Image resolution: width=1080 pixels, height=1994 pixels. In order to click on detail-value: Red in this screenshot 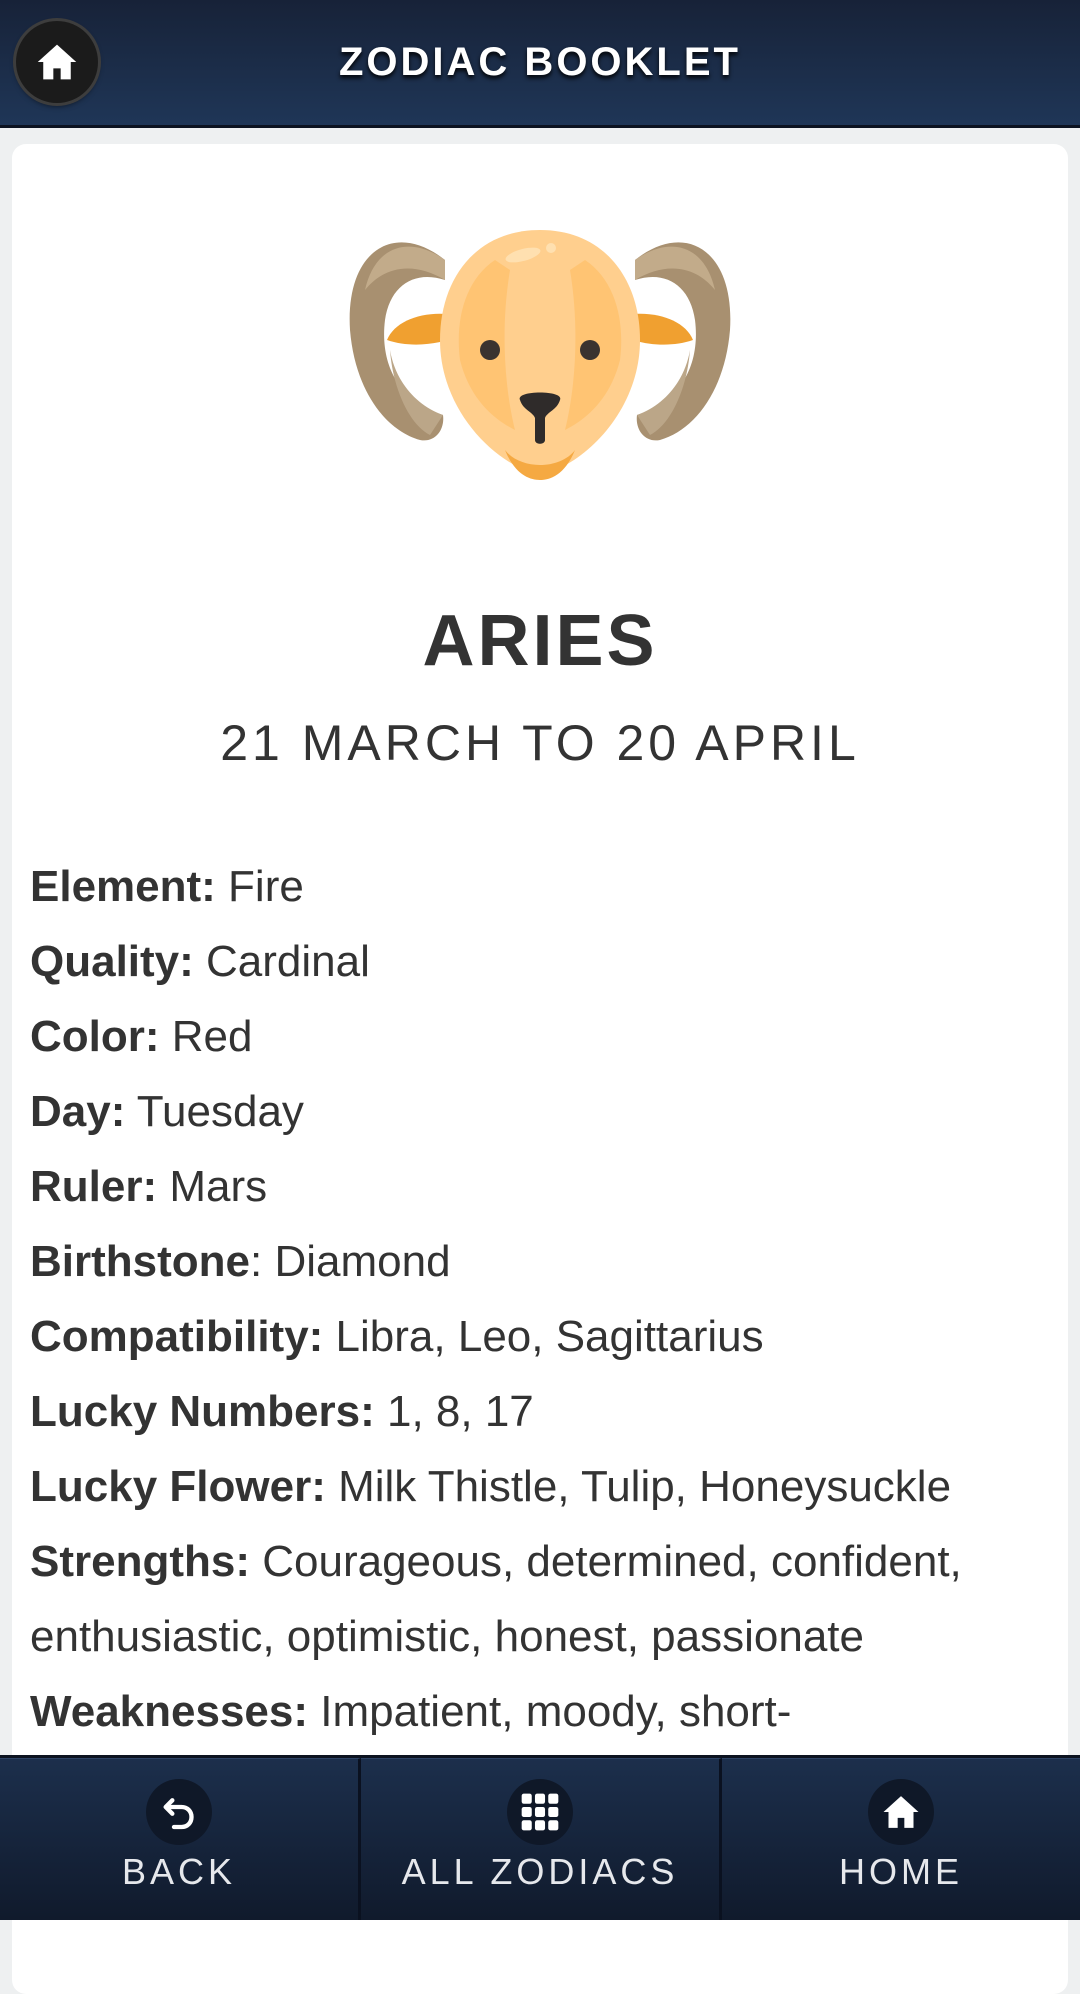, I will do `click(206, 1036)`.